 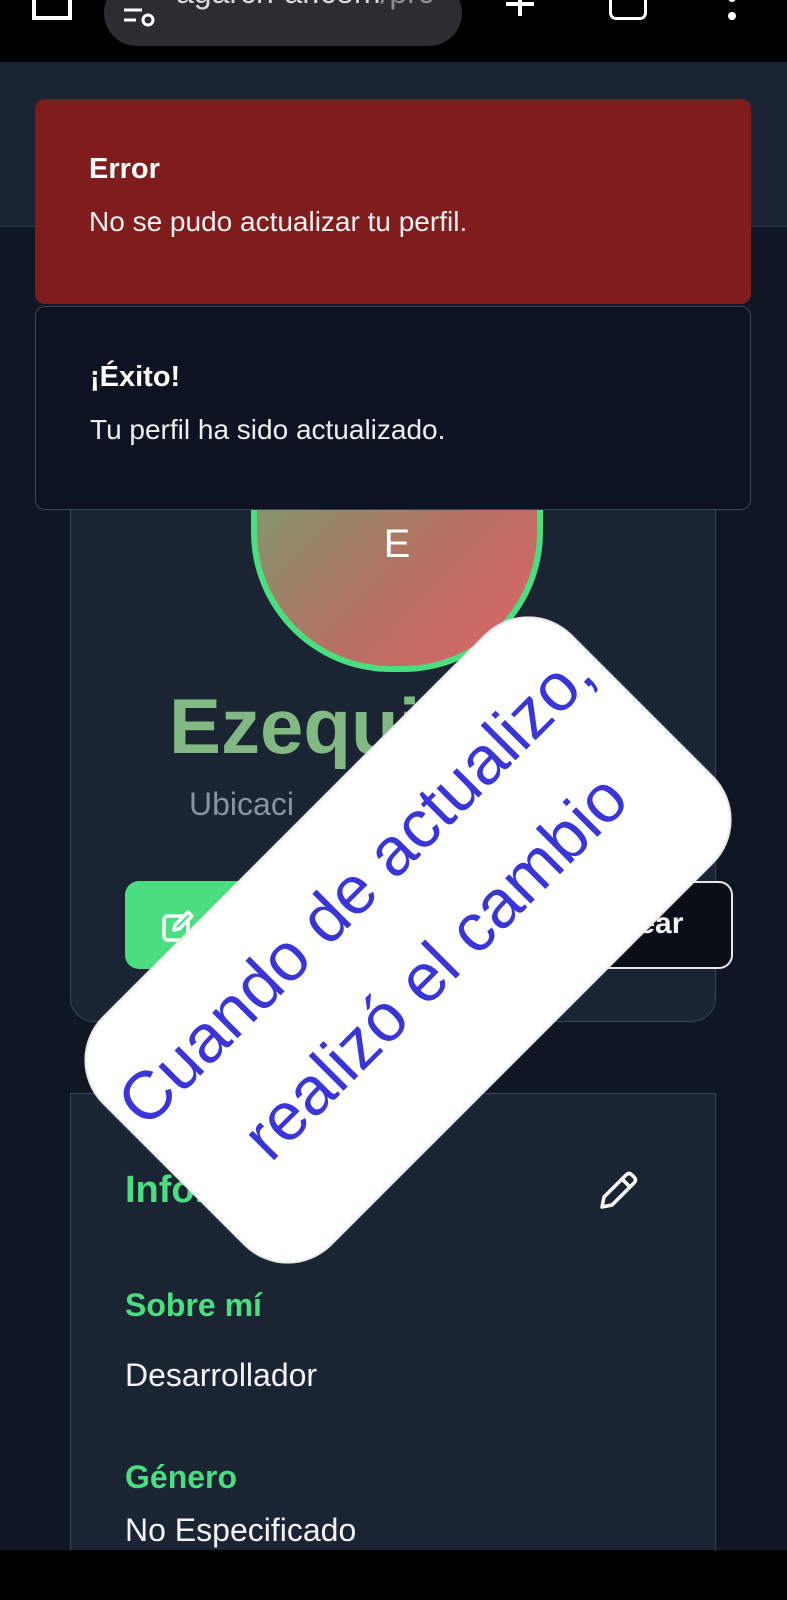 I want to click on error-toast-message: No se pudo actualizar tu perfil., so click(x=278, y=221).